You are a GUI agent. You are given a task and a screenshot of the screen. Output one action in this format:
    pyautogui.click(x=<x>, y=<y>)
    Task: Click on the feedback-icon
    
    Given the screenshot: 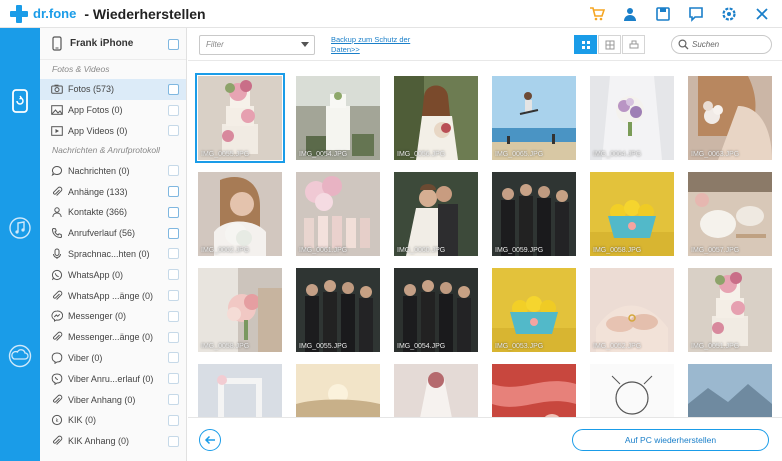 What is the action you would take?
    pyautogui.click(x=696, y=14)
    